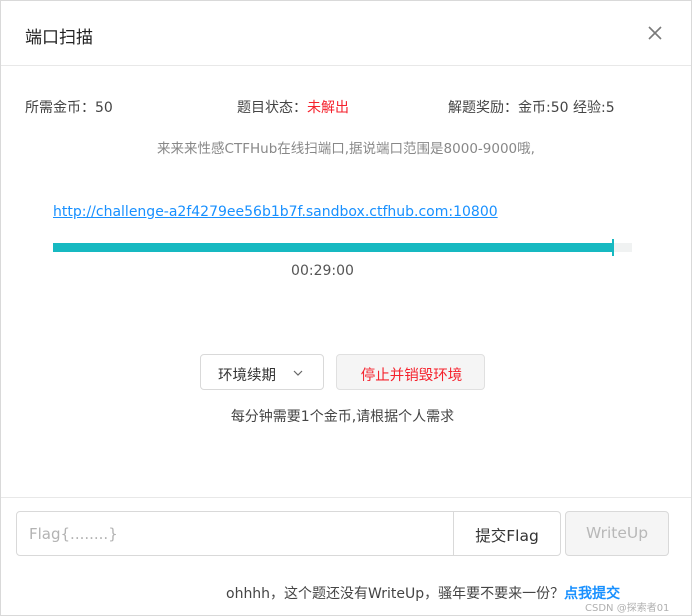 This screenshot has height=616, width=692. Describe the element at coordinates (627, 608) in the screenshot. I see `watermark: CSDN @探索者01` at that location.